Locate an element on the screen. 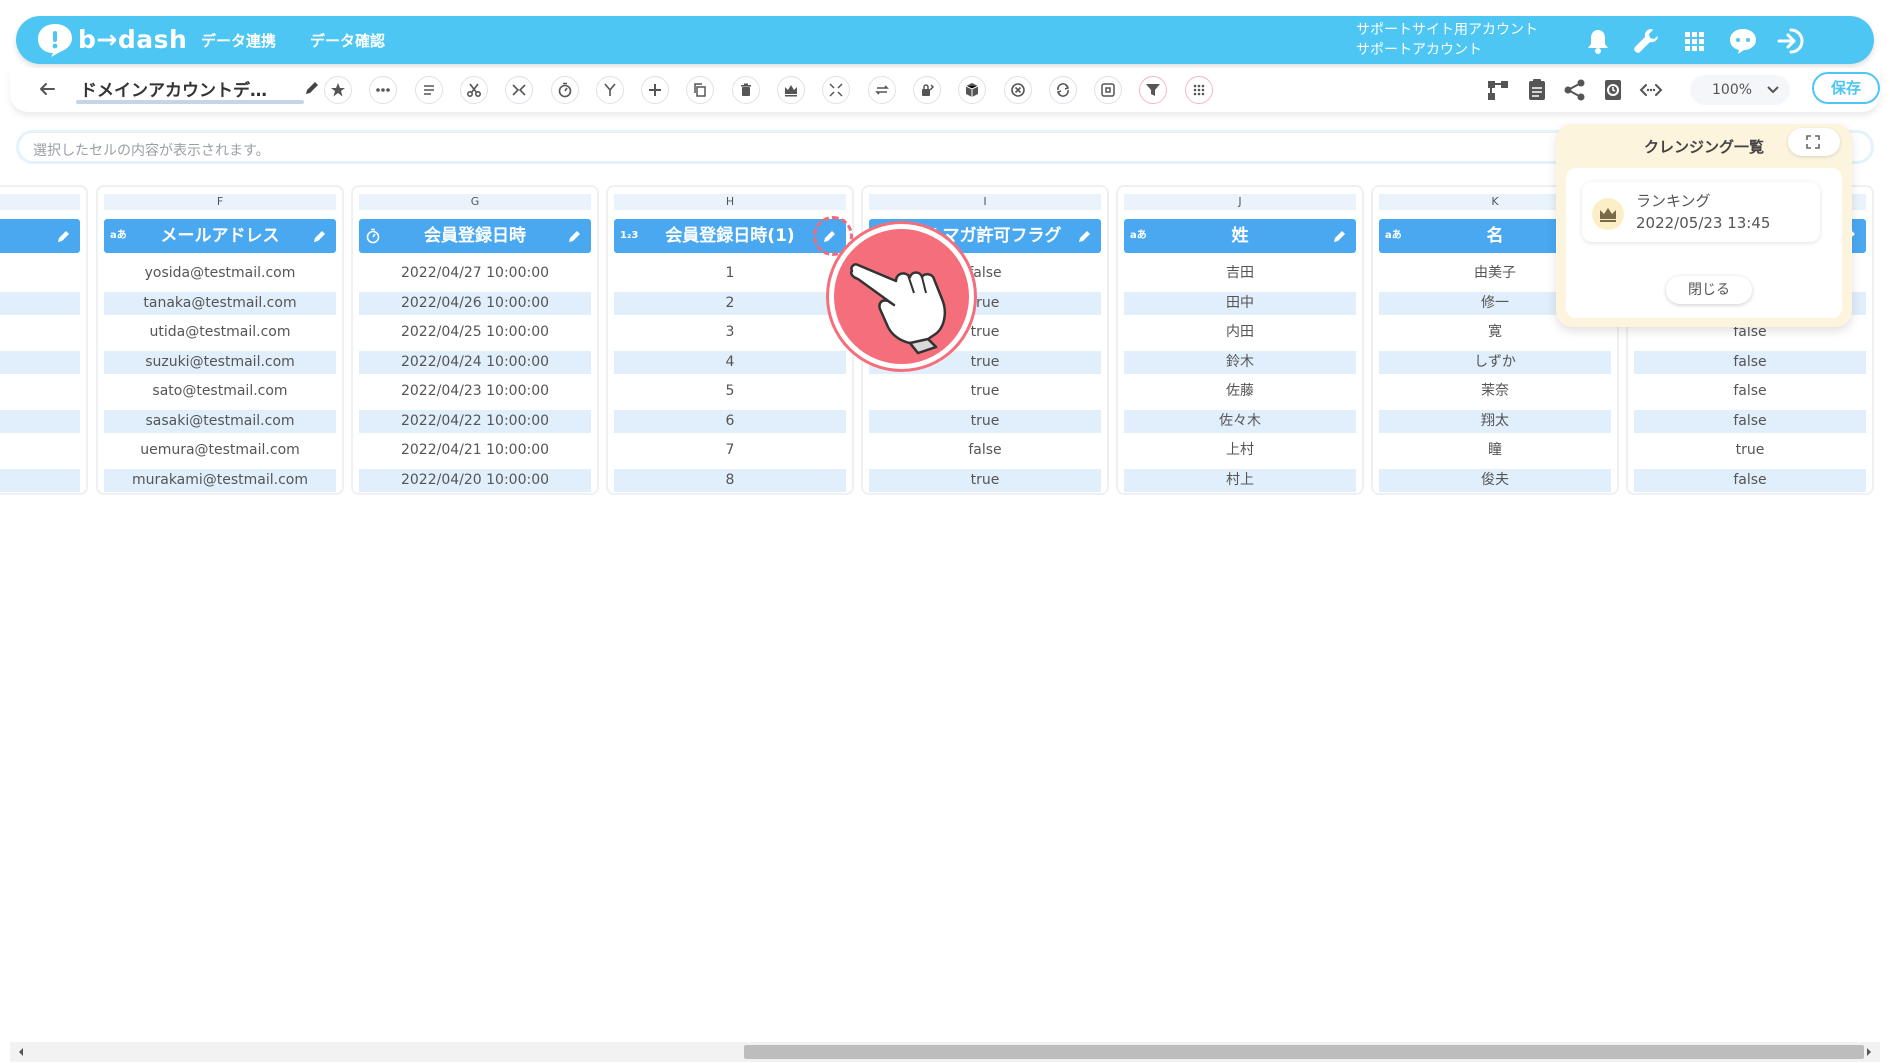  column-letter: J is located at coordinates (1240, 202).